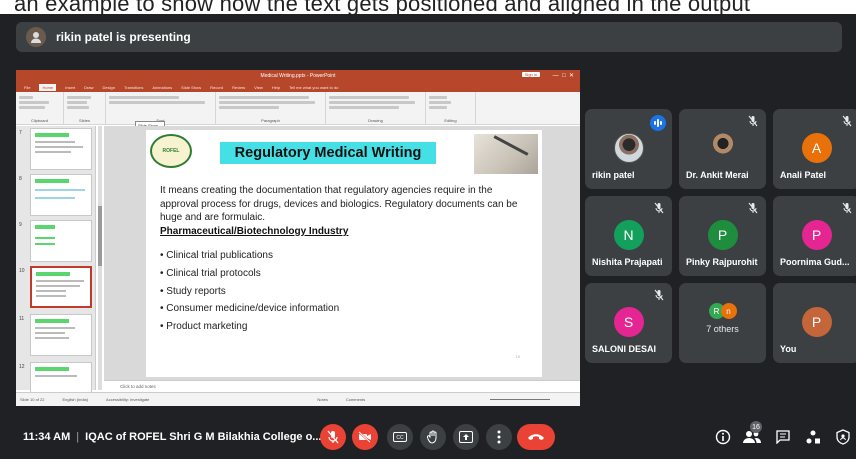 The height and width of the screenshot is (459, 856). Describe the element at coordinates (355, 399) in the screenshot. I see `comments-toggle: Comments` at that location.